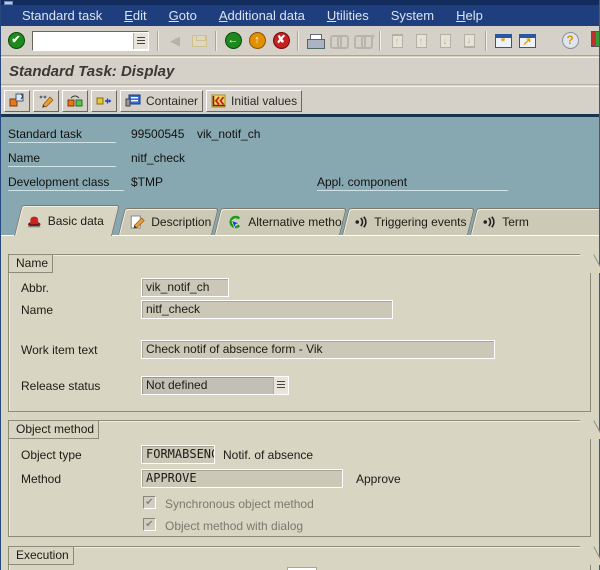 This screenshot has height=570, width=600. I want to click on enter-check-icon: ✔, so click(16, 40).